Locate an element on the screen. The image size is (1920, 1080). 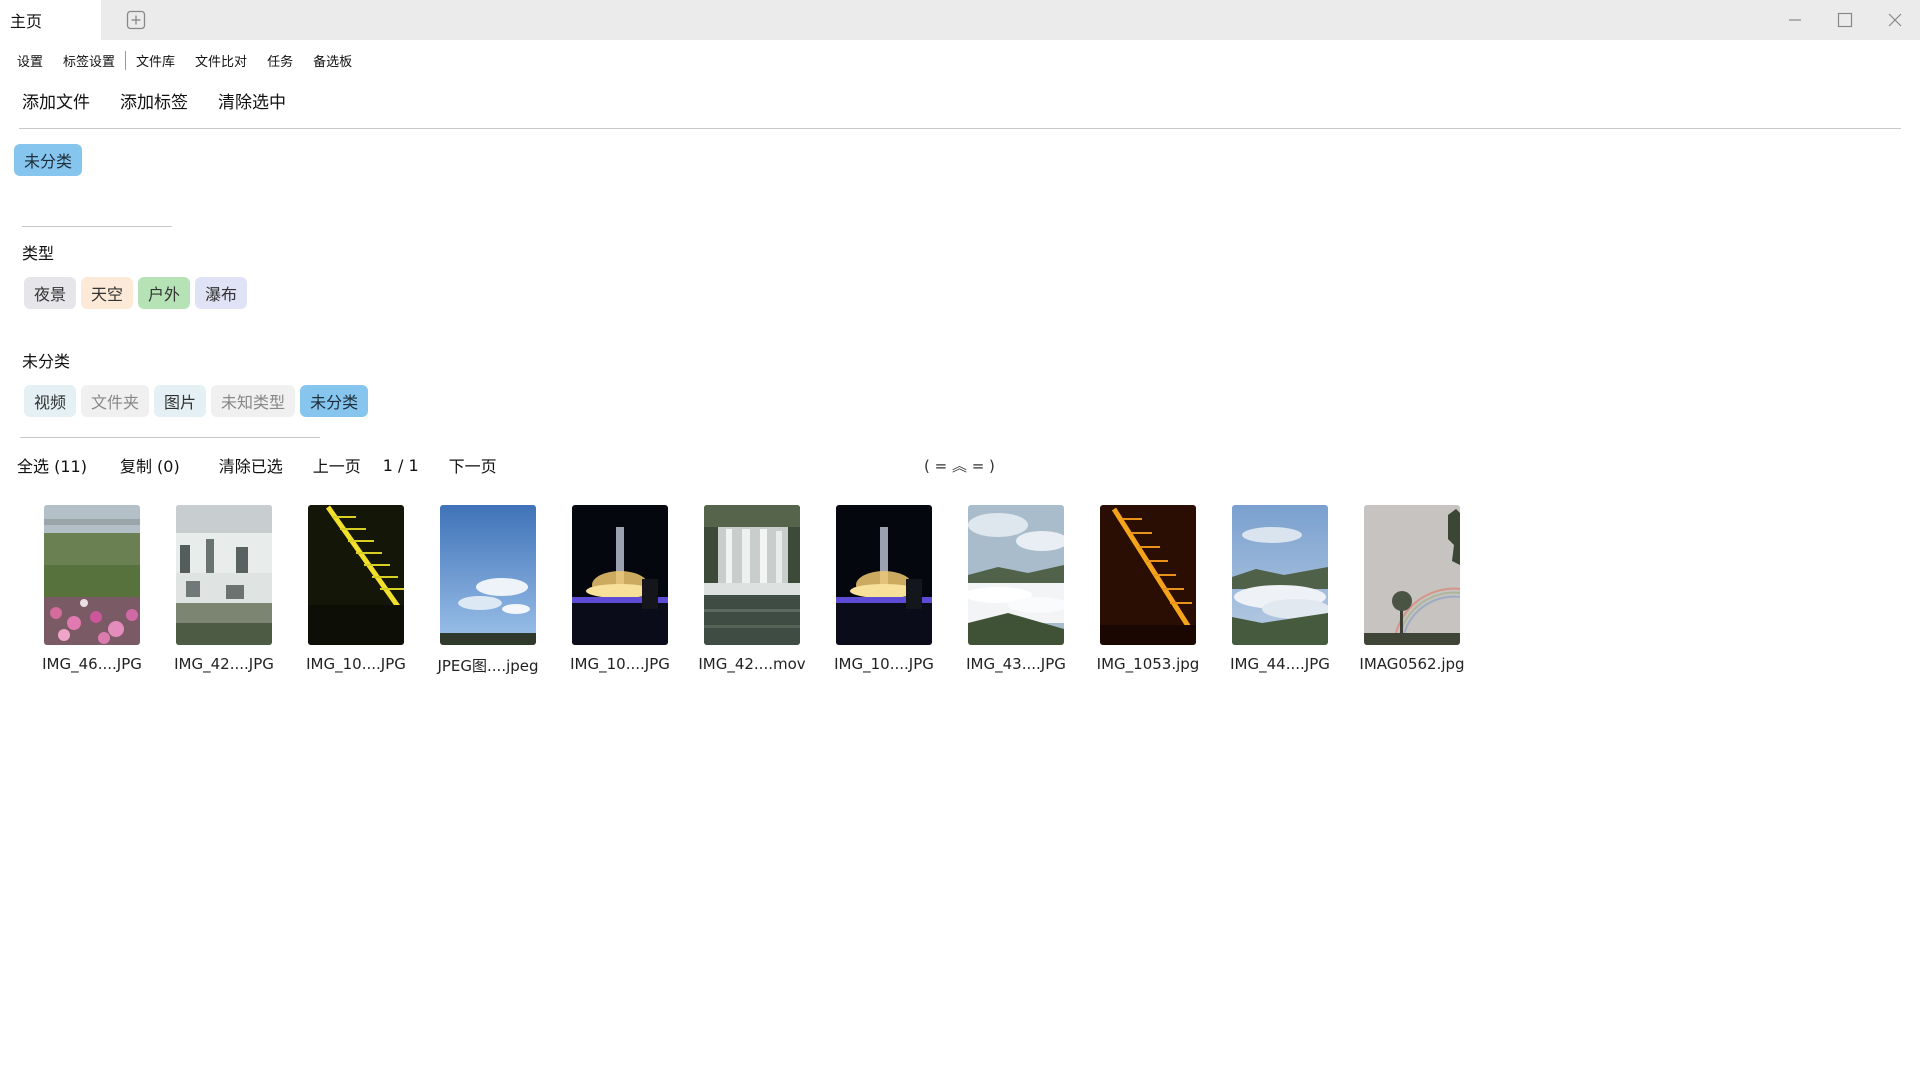
menu-tag-settings: 标签设置 is located at coordinates (89, 60).